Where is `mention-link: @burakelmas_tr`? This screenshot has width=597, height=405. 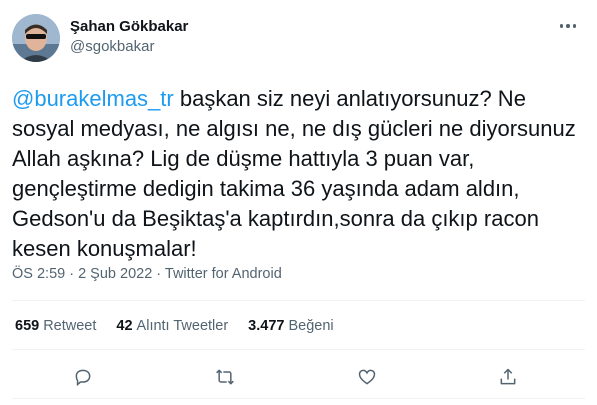
mention-link: @burakelmas_tr is located at coordinates (93, 98).